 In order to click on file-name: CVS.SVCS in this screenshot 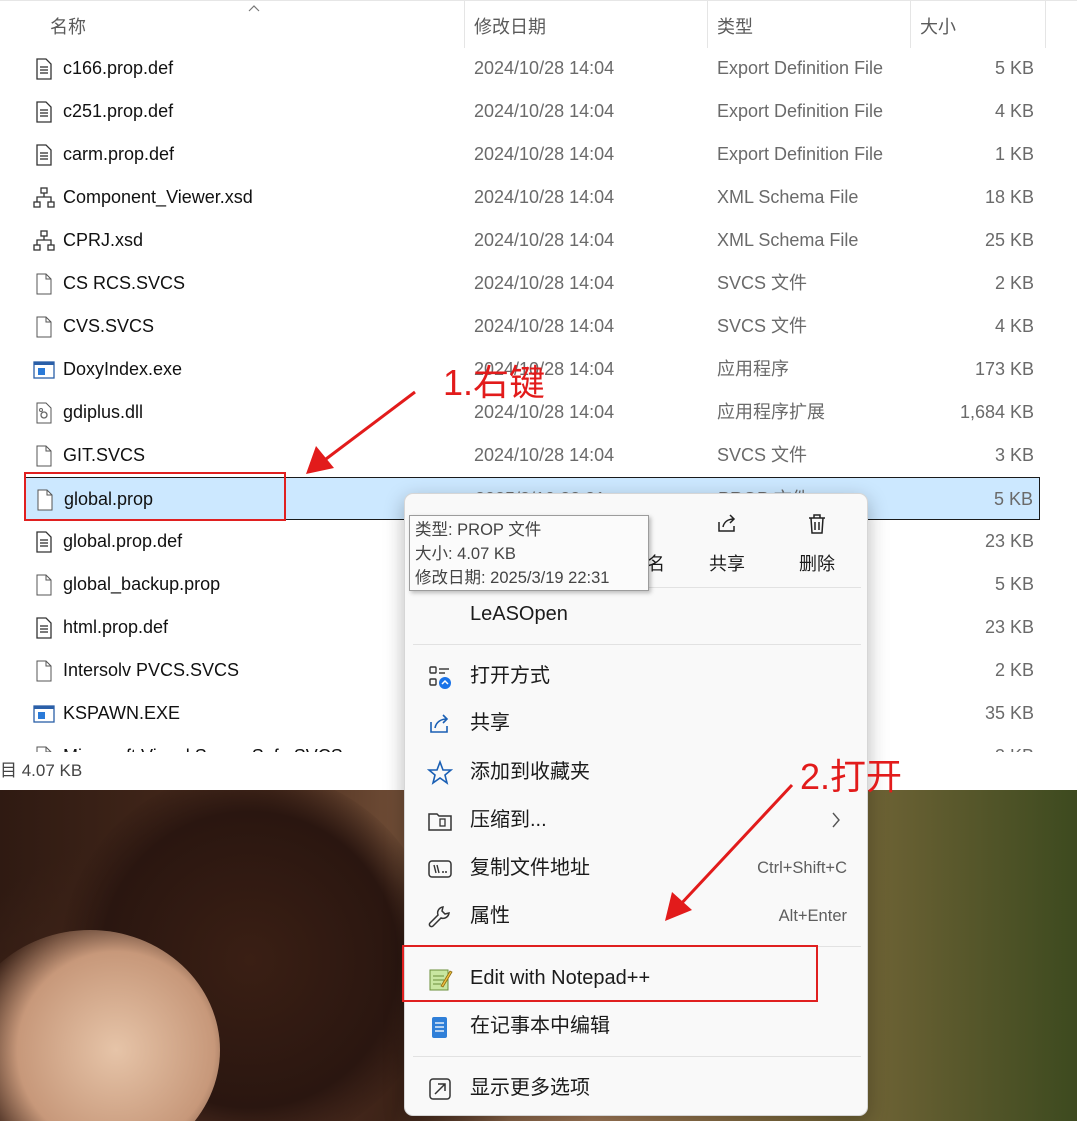, I will do `click(109, 326)`.